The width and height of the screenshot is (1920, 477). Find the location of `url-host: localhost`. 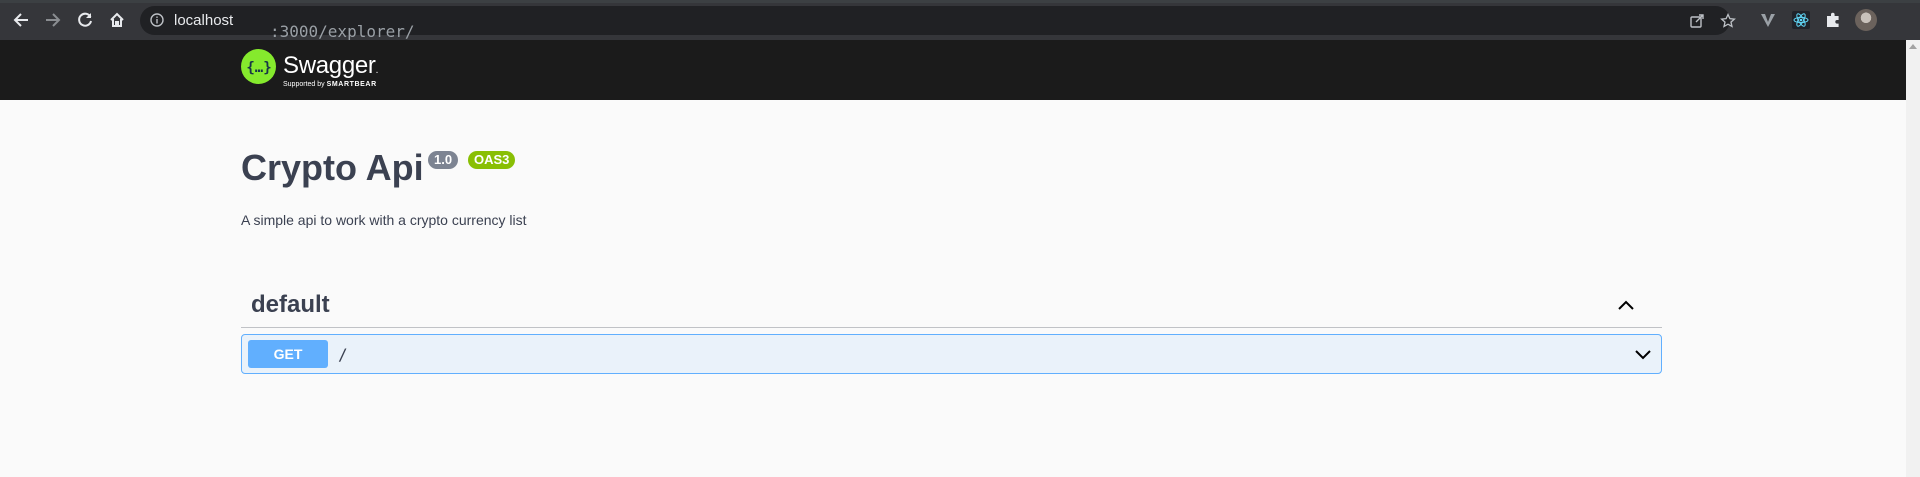

url-host: localhost is located at coordinates (204, 20).